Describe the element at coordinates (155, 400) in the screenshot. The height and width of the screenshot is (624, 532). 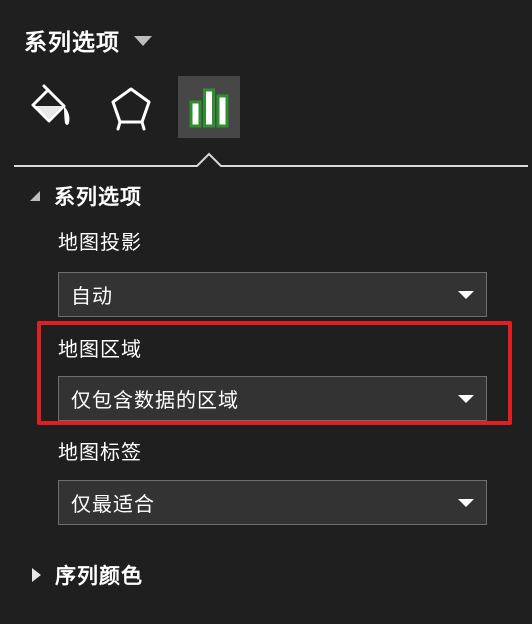
I see `dropdown-value: 仅包含数据的区域` at that location.